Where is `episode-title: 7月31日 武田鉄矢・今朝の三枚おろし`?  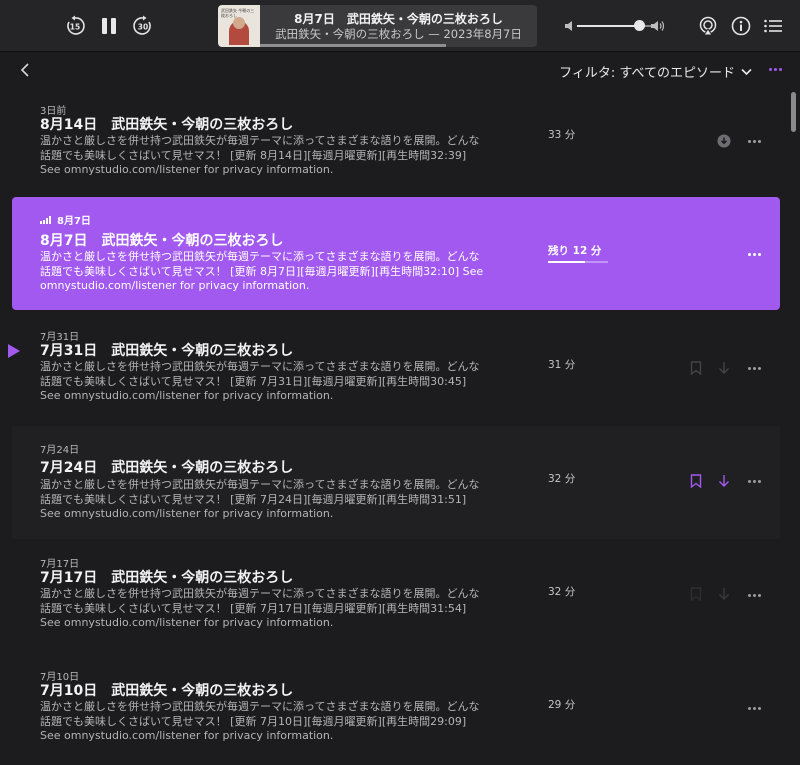 episode-title: 7月31日 武田鉄矢・今朝の三枚おろし is located at coordinates (167, 351).